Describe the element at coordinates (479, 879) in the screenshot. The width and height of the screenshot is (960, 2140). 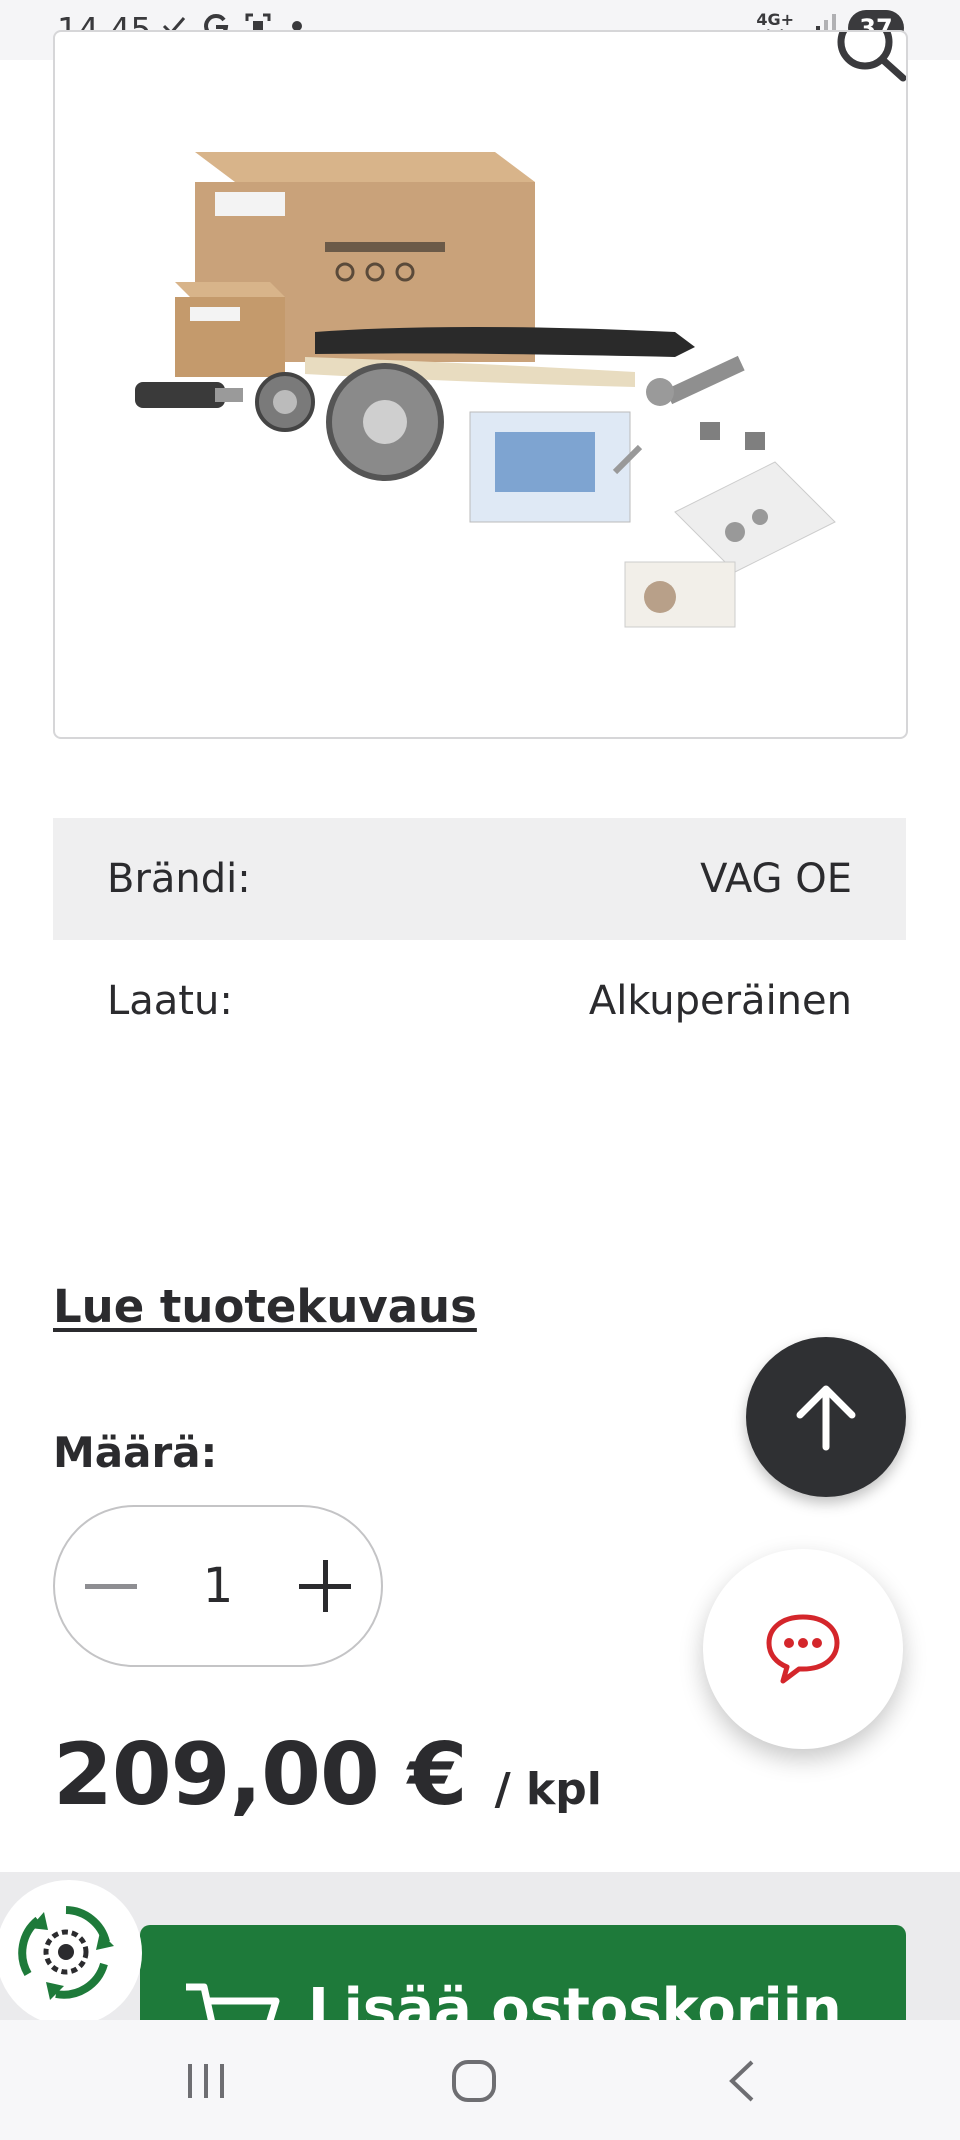
I see `spec-row-brand: Brändi: VAG OE` at that location.